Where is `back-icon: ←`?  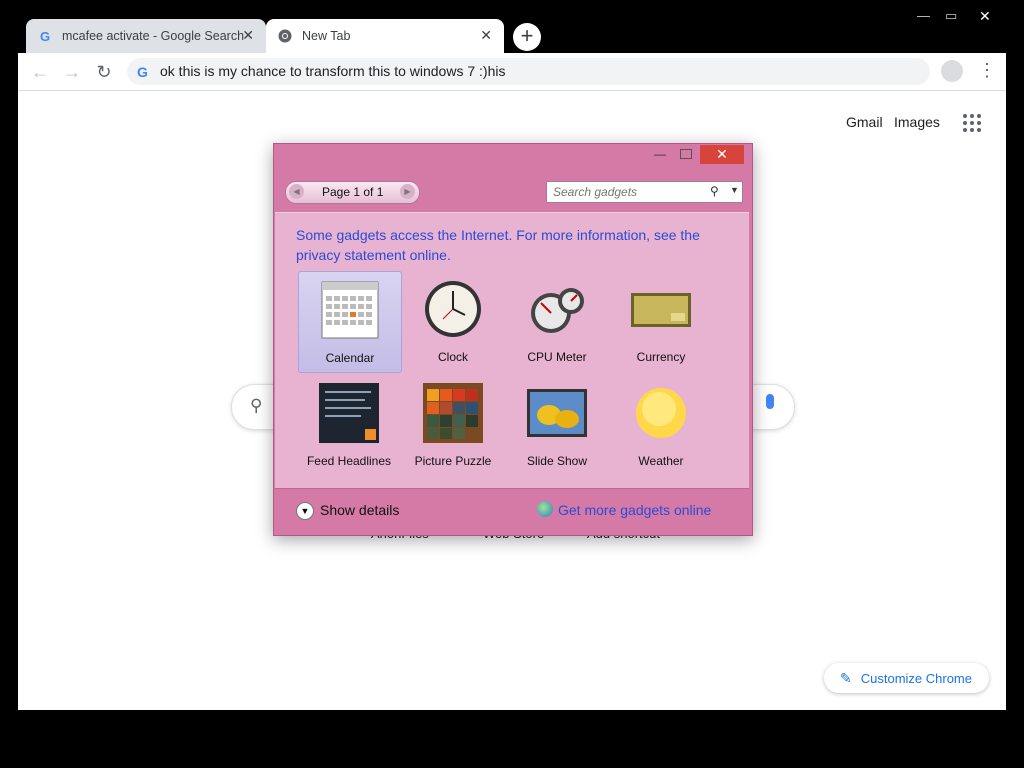 back-icon: ← is located at coordinates (40, 72).